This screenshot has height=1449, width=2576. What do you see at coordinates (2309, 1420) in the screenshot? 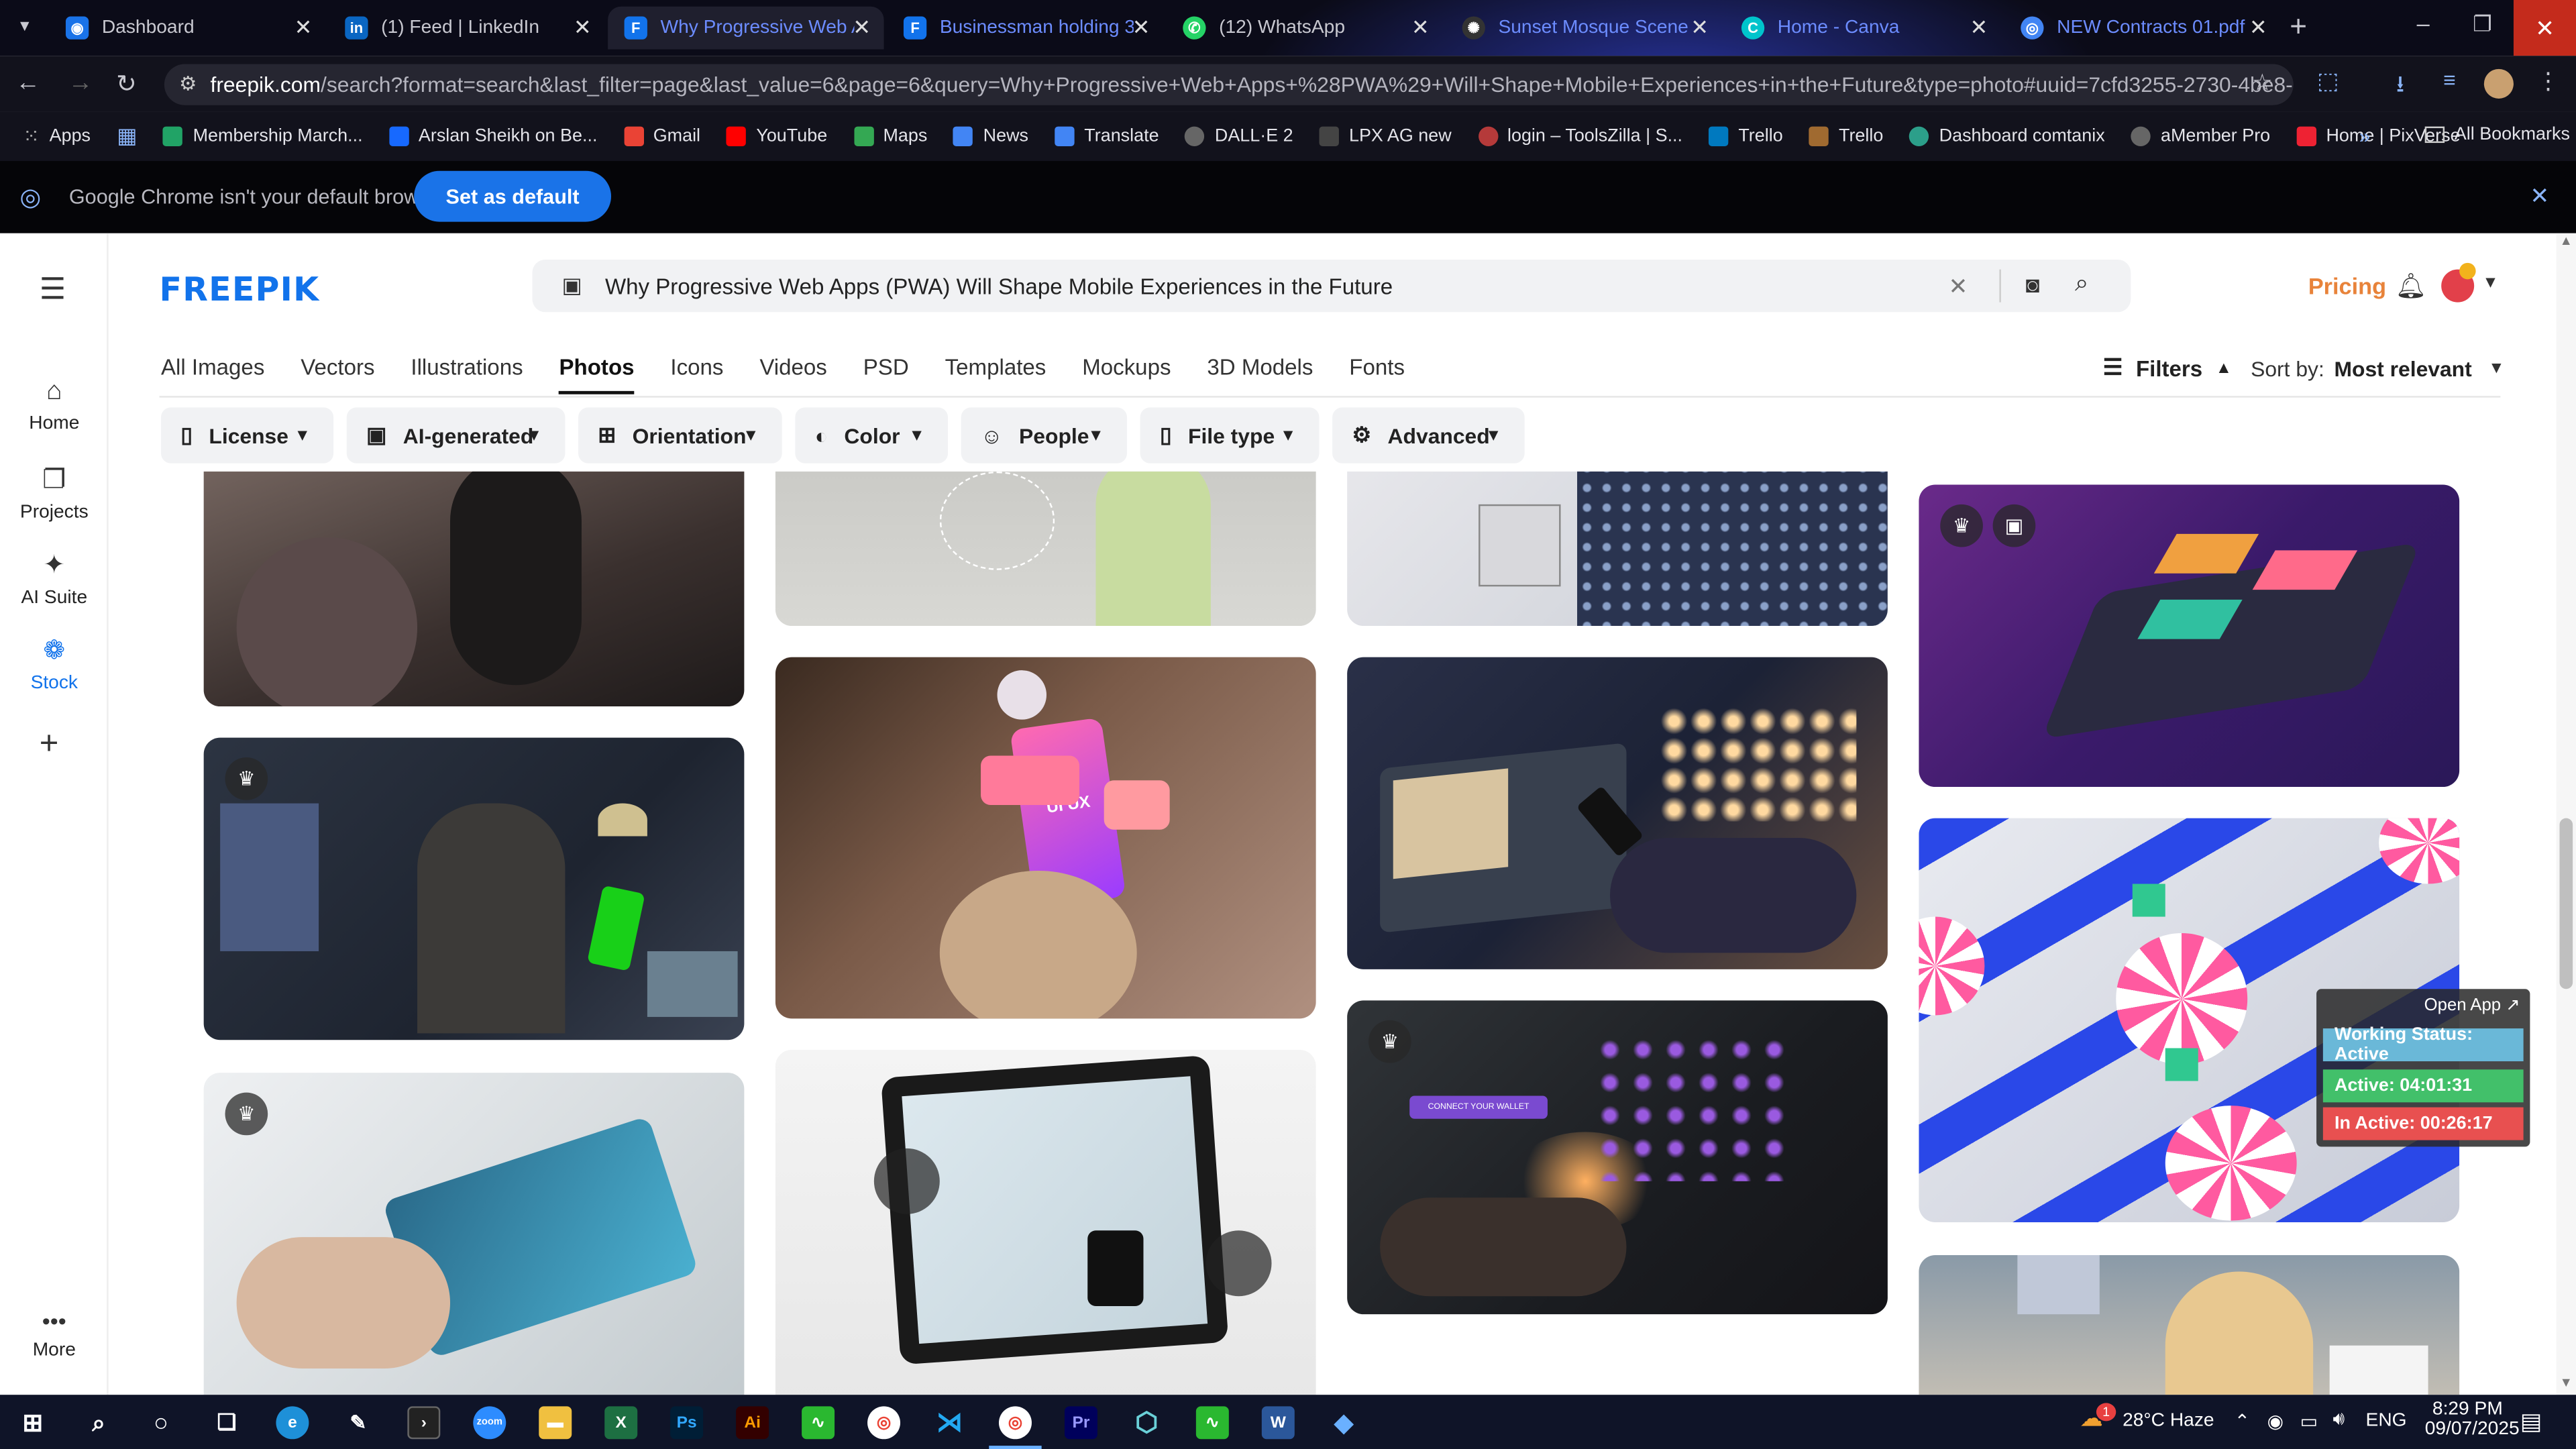
I see `network-icon: ▭` at bounding box center [2309, 1420].